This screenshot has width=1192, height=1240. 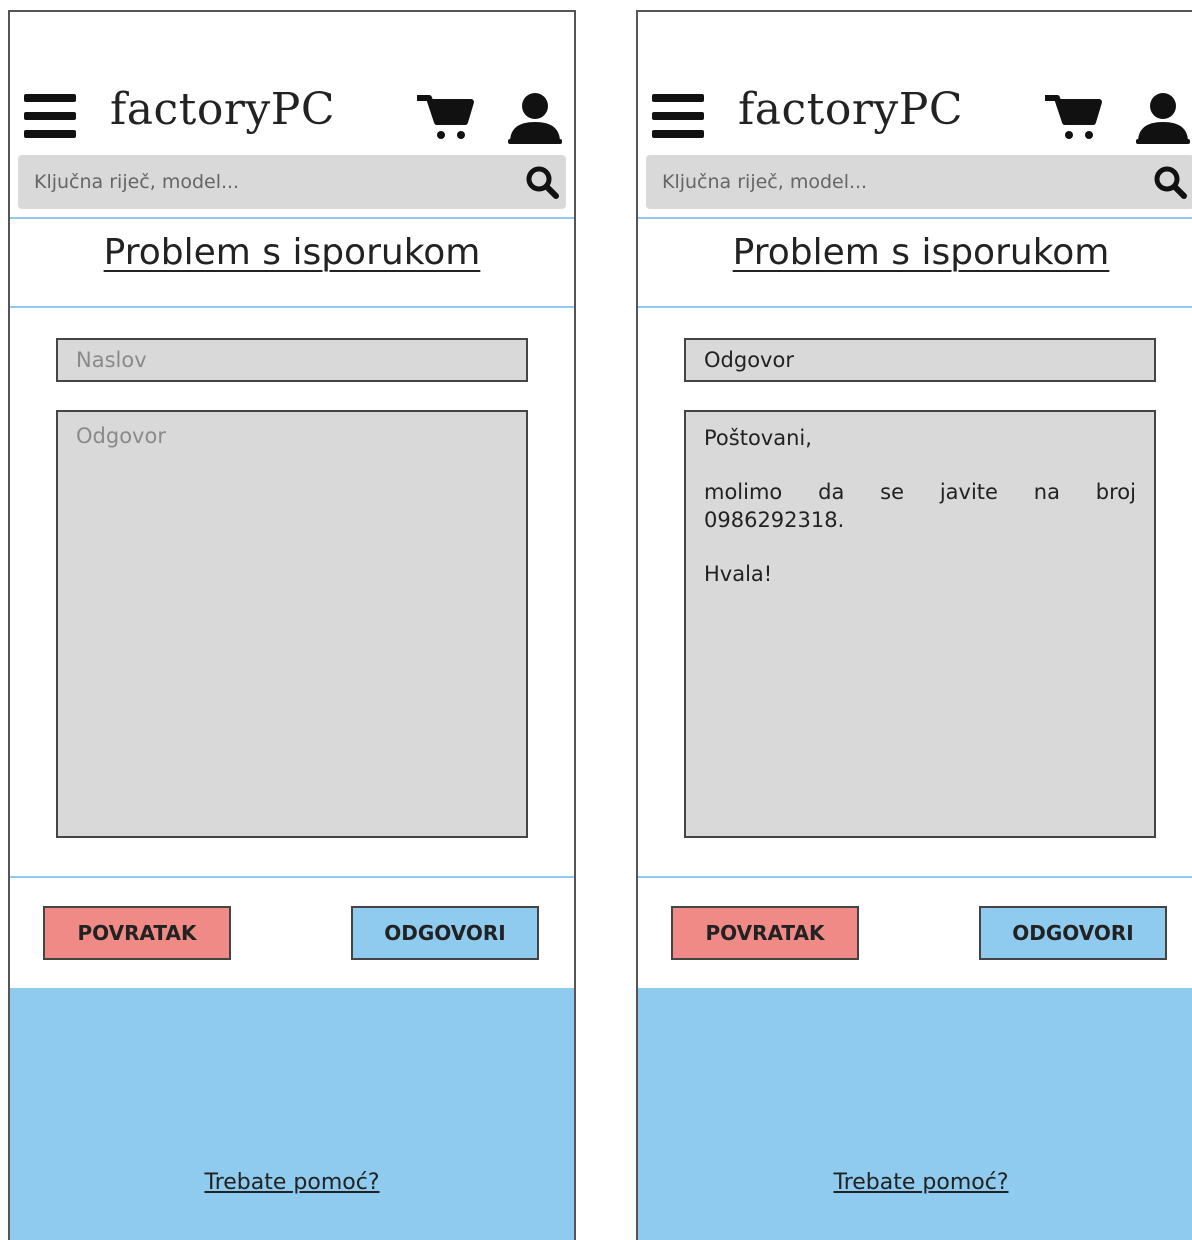 I want to click on message-textarea, so click(x=292, y=624).